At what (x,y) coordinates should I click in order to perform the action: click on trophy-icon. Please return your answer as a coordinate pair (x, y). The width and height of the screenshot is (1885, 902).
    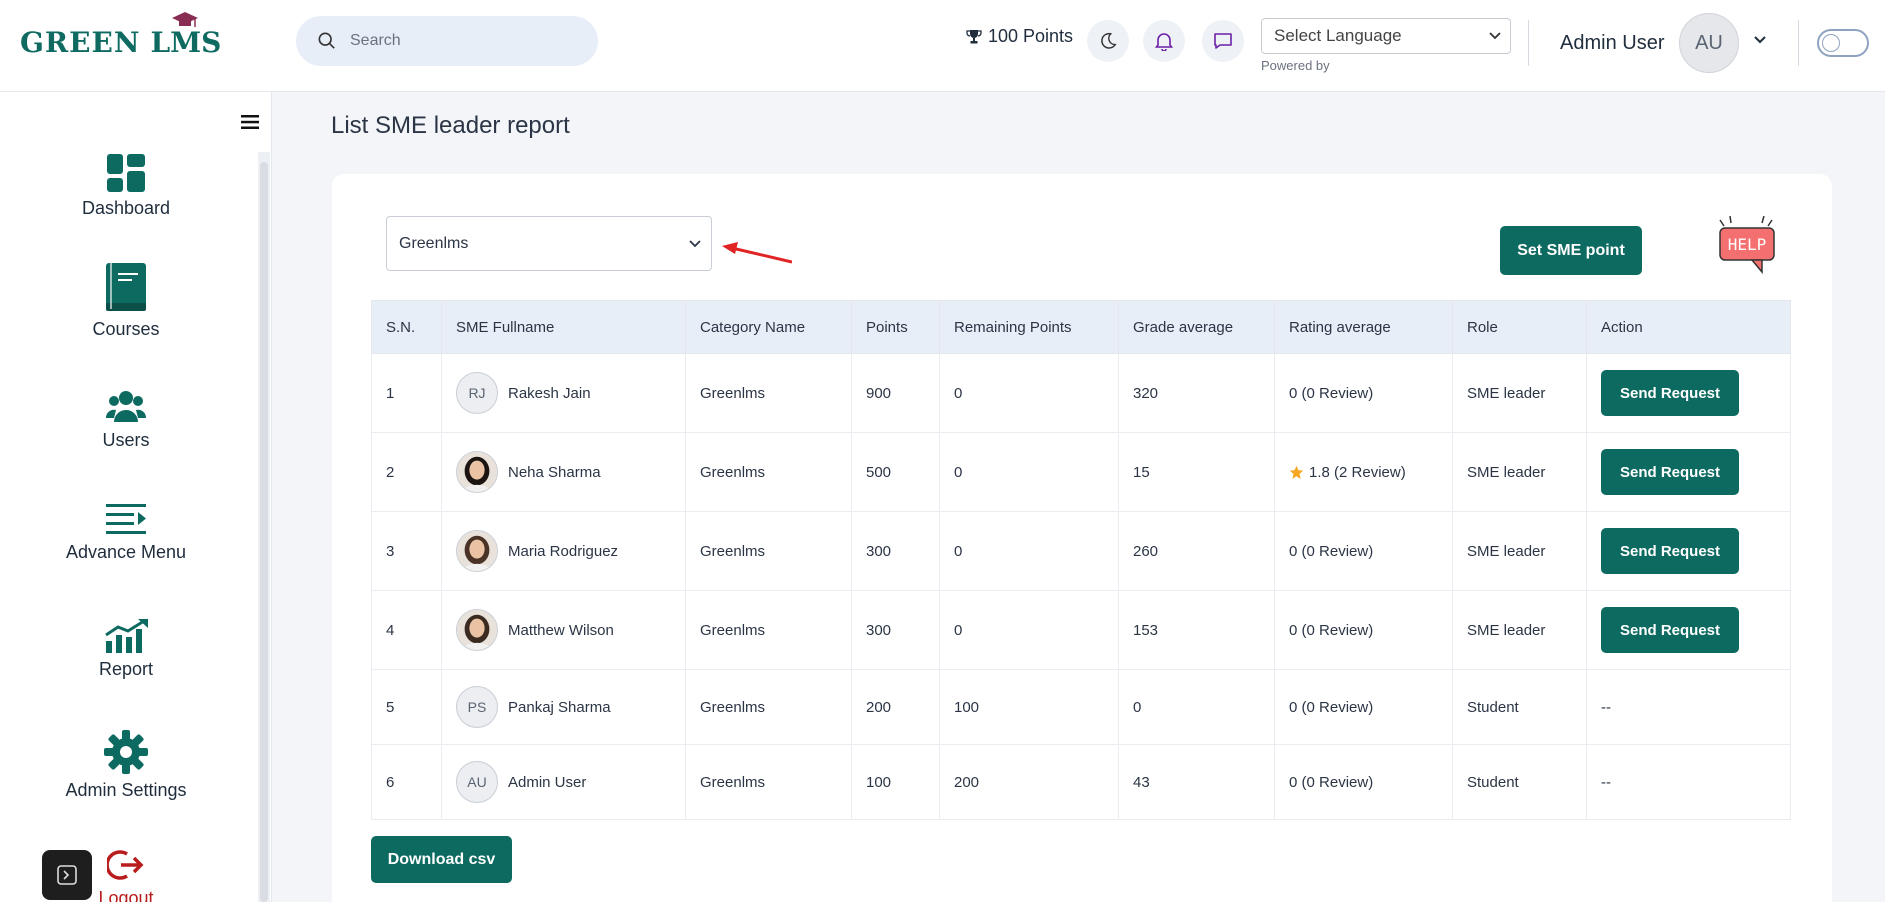
    Looking at the image, I should click on (974, 36).